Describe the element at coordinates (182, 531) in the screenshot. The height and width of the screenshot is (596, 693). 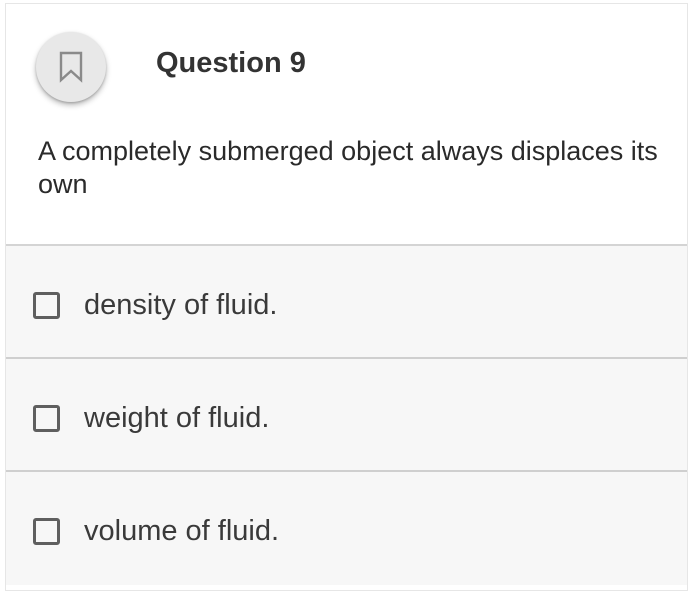
I see `answer-option-label: volume of fluid.` at that location.